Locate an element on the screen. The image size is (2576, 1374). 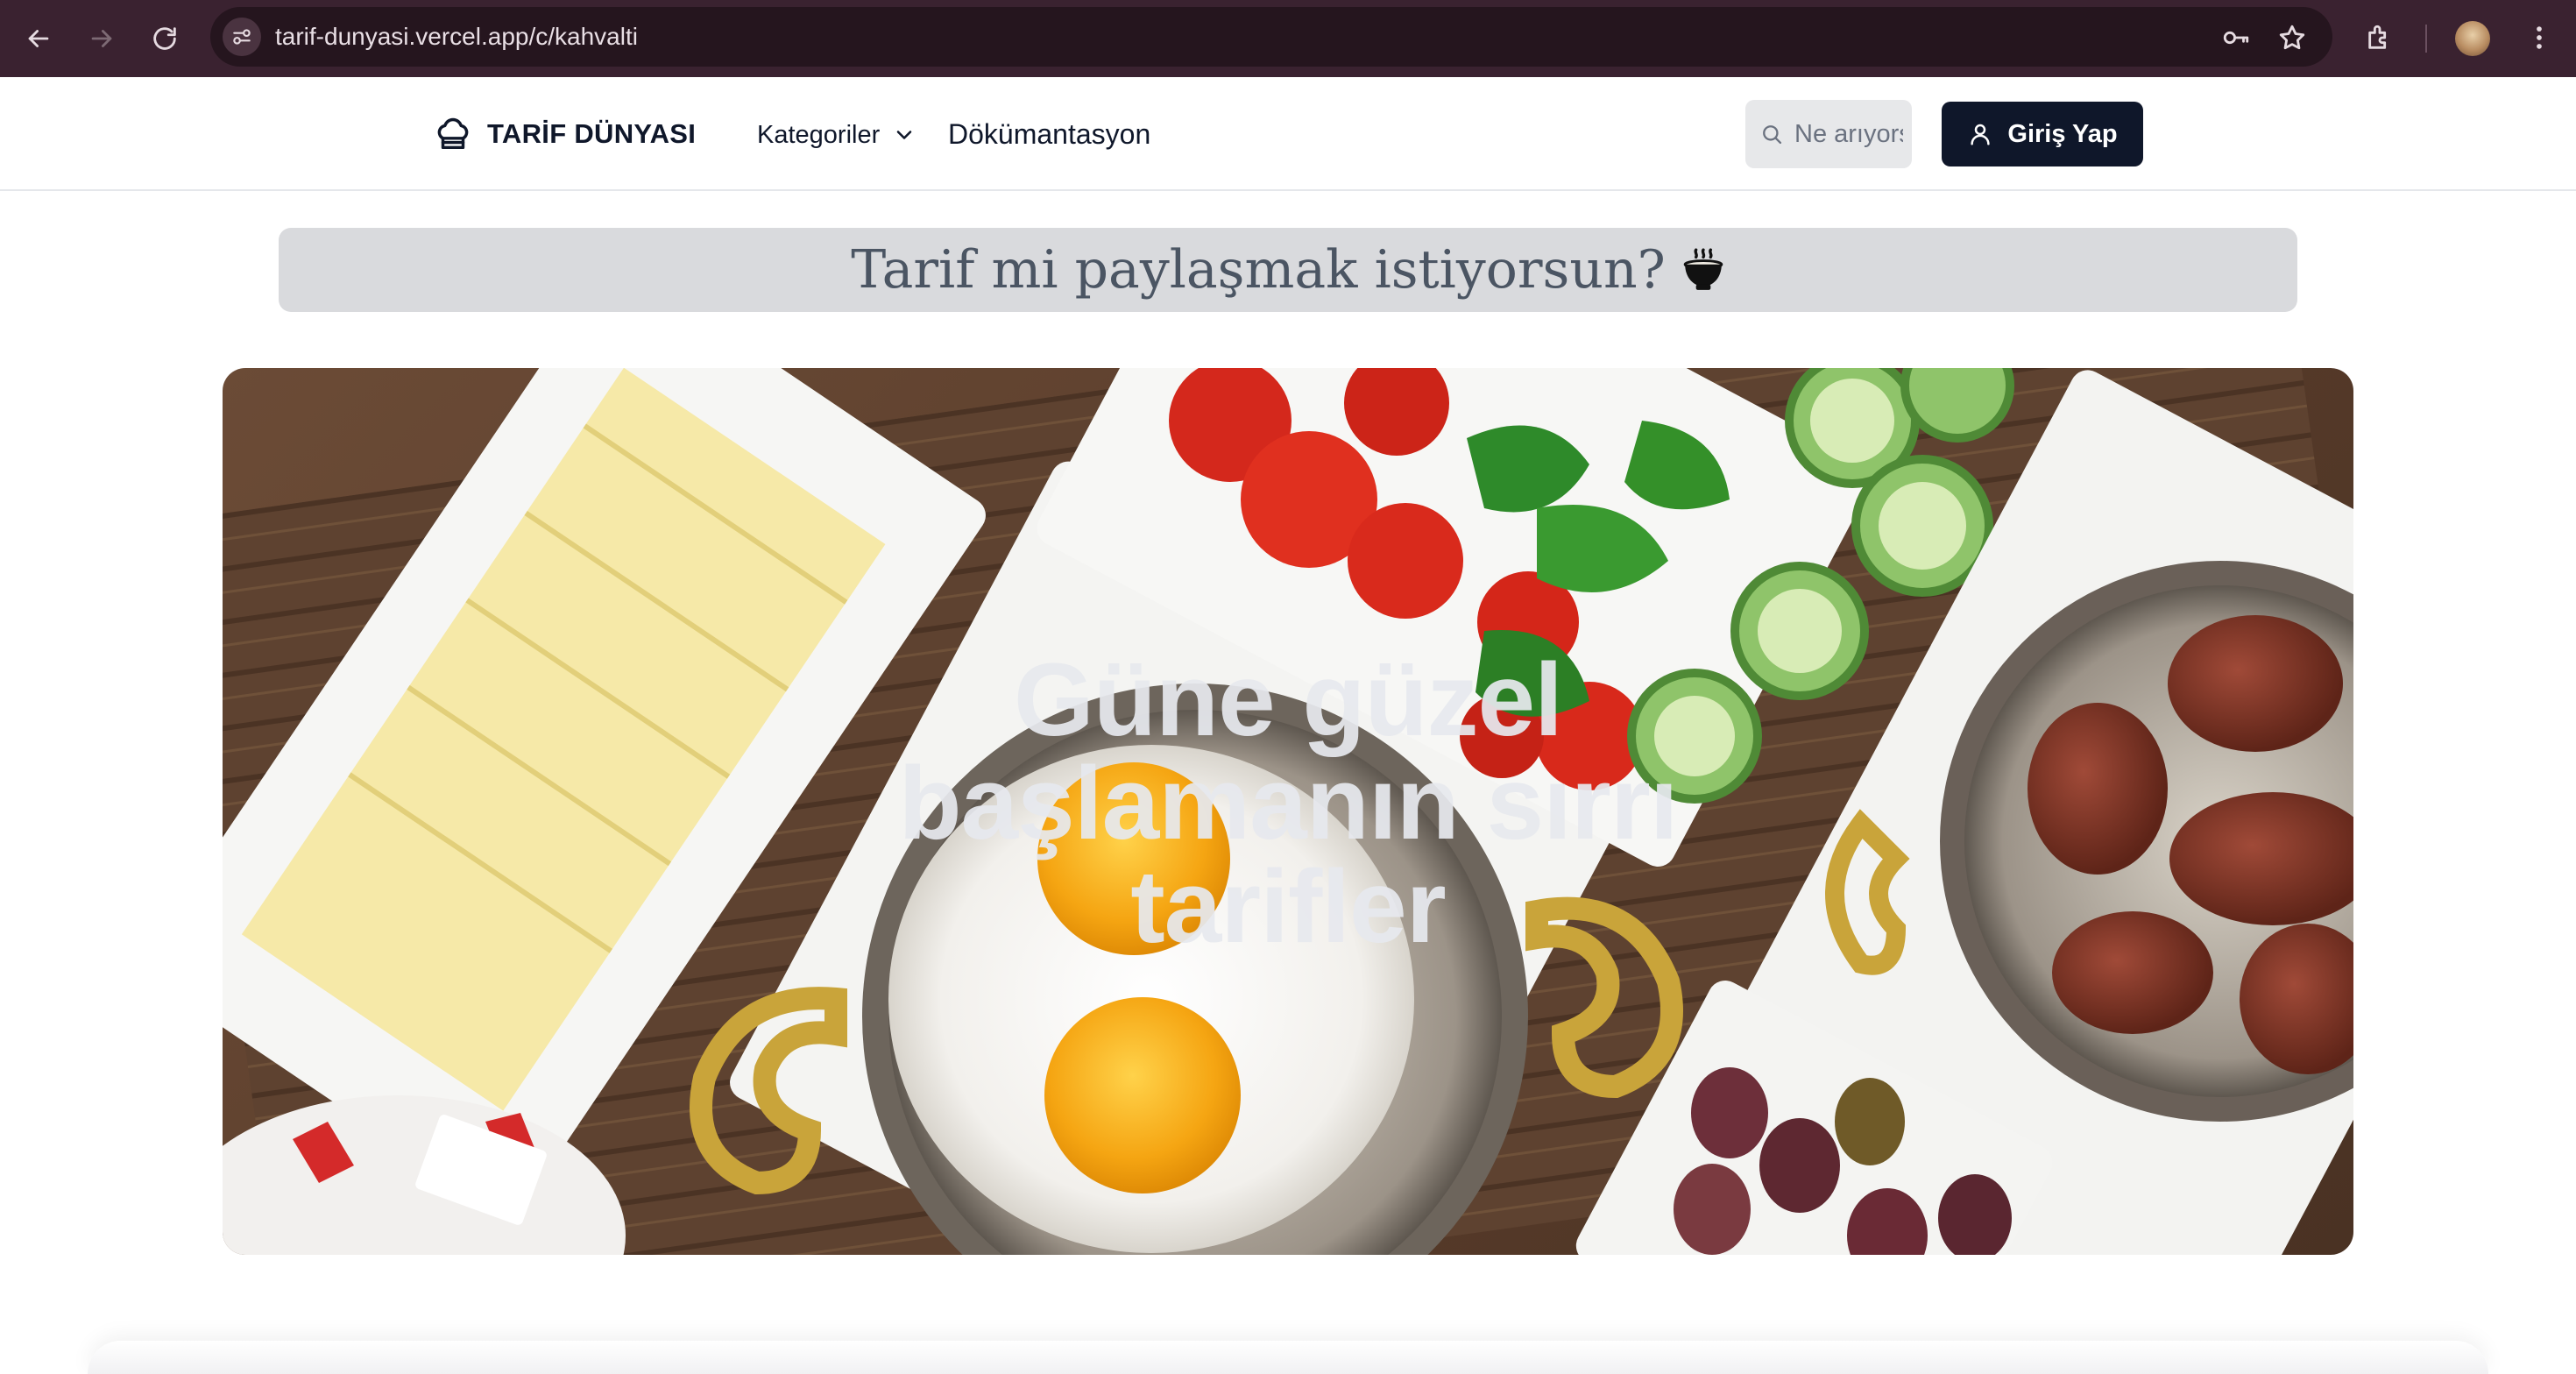
site-logo: TARİF DÜNYASI is located at coordinates (564, 134).